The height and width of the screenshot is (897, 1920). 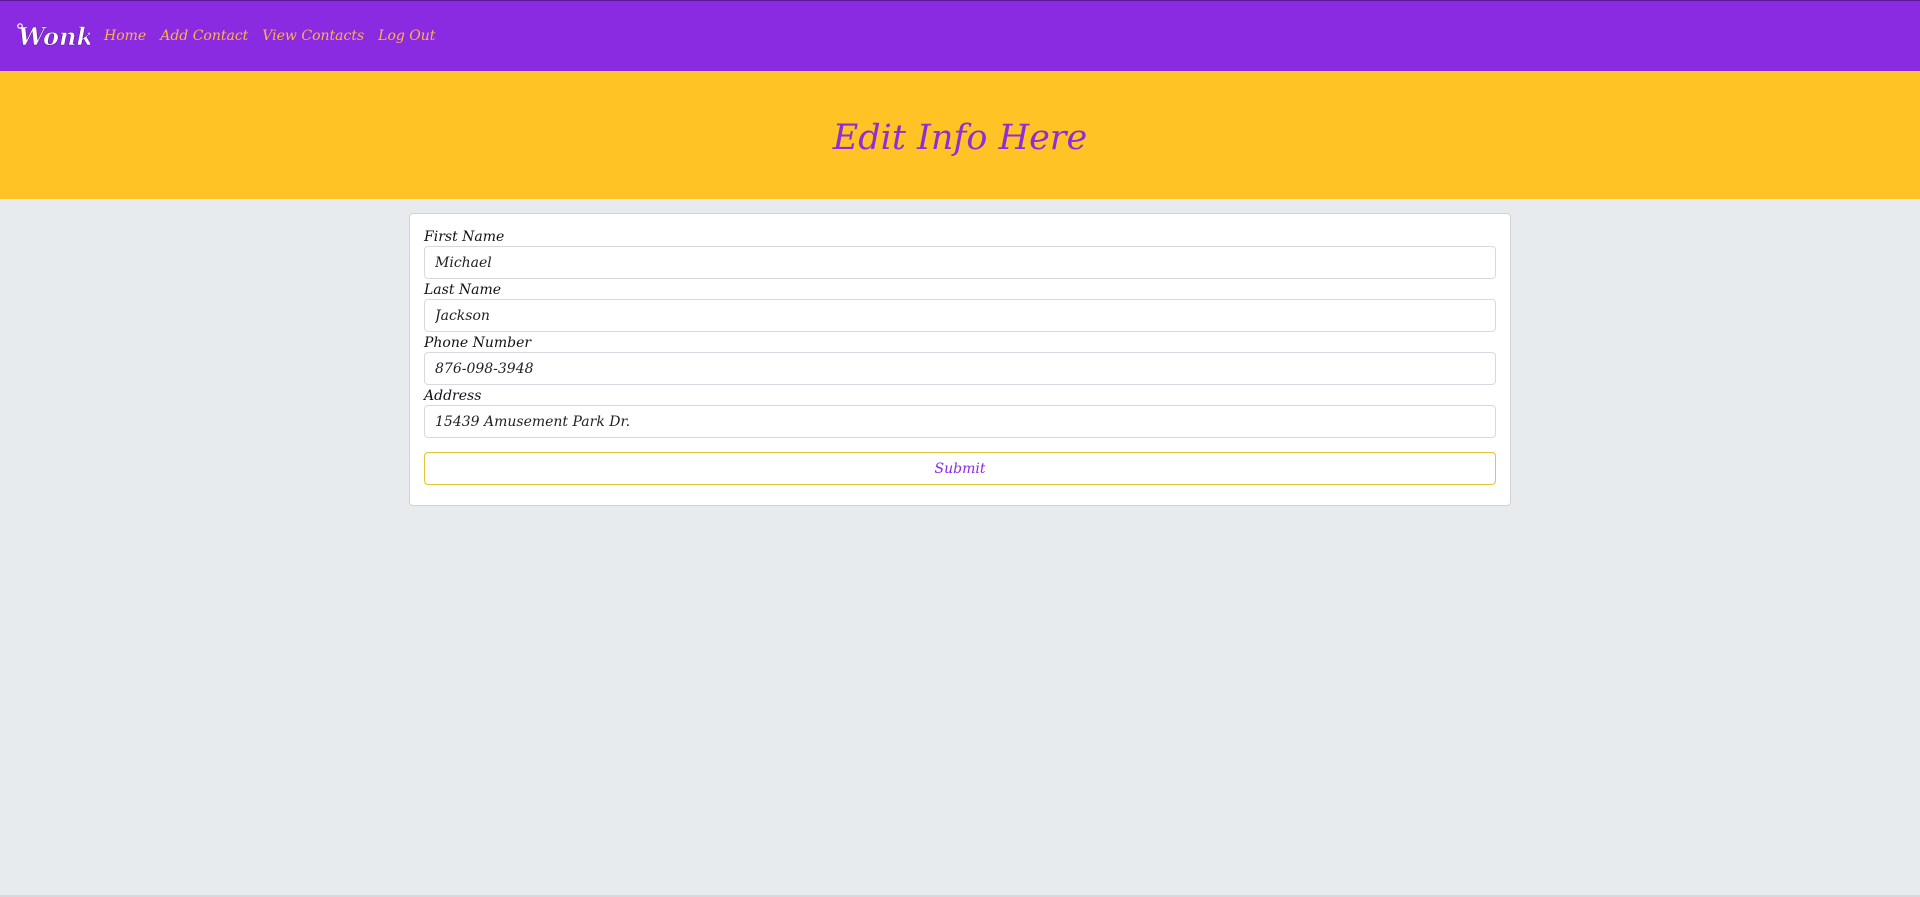 I want to click on logo-text: Wonka, so click(x=54, y=36).